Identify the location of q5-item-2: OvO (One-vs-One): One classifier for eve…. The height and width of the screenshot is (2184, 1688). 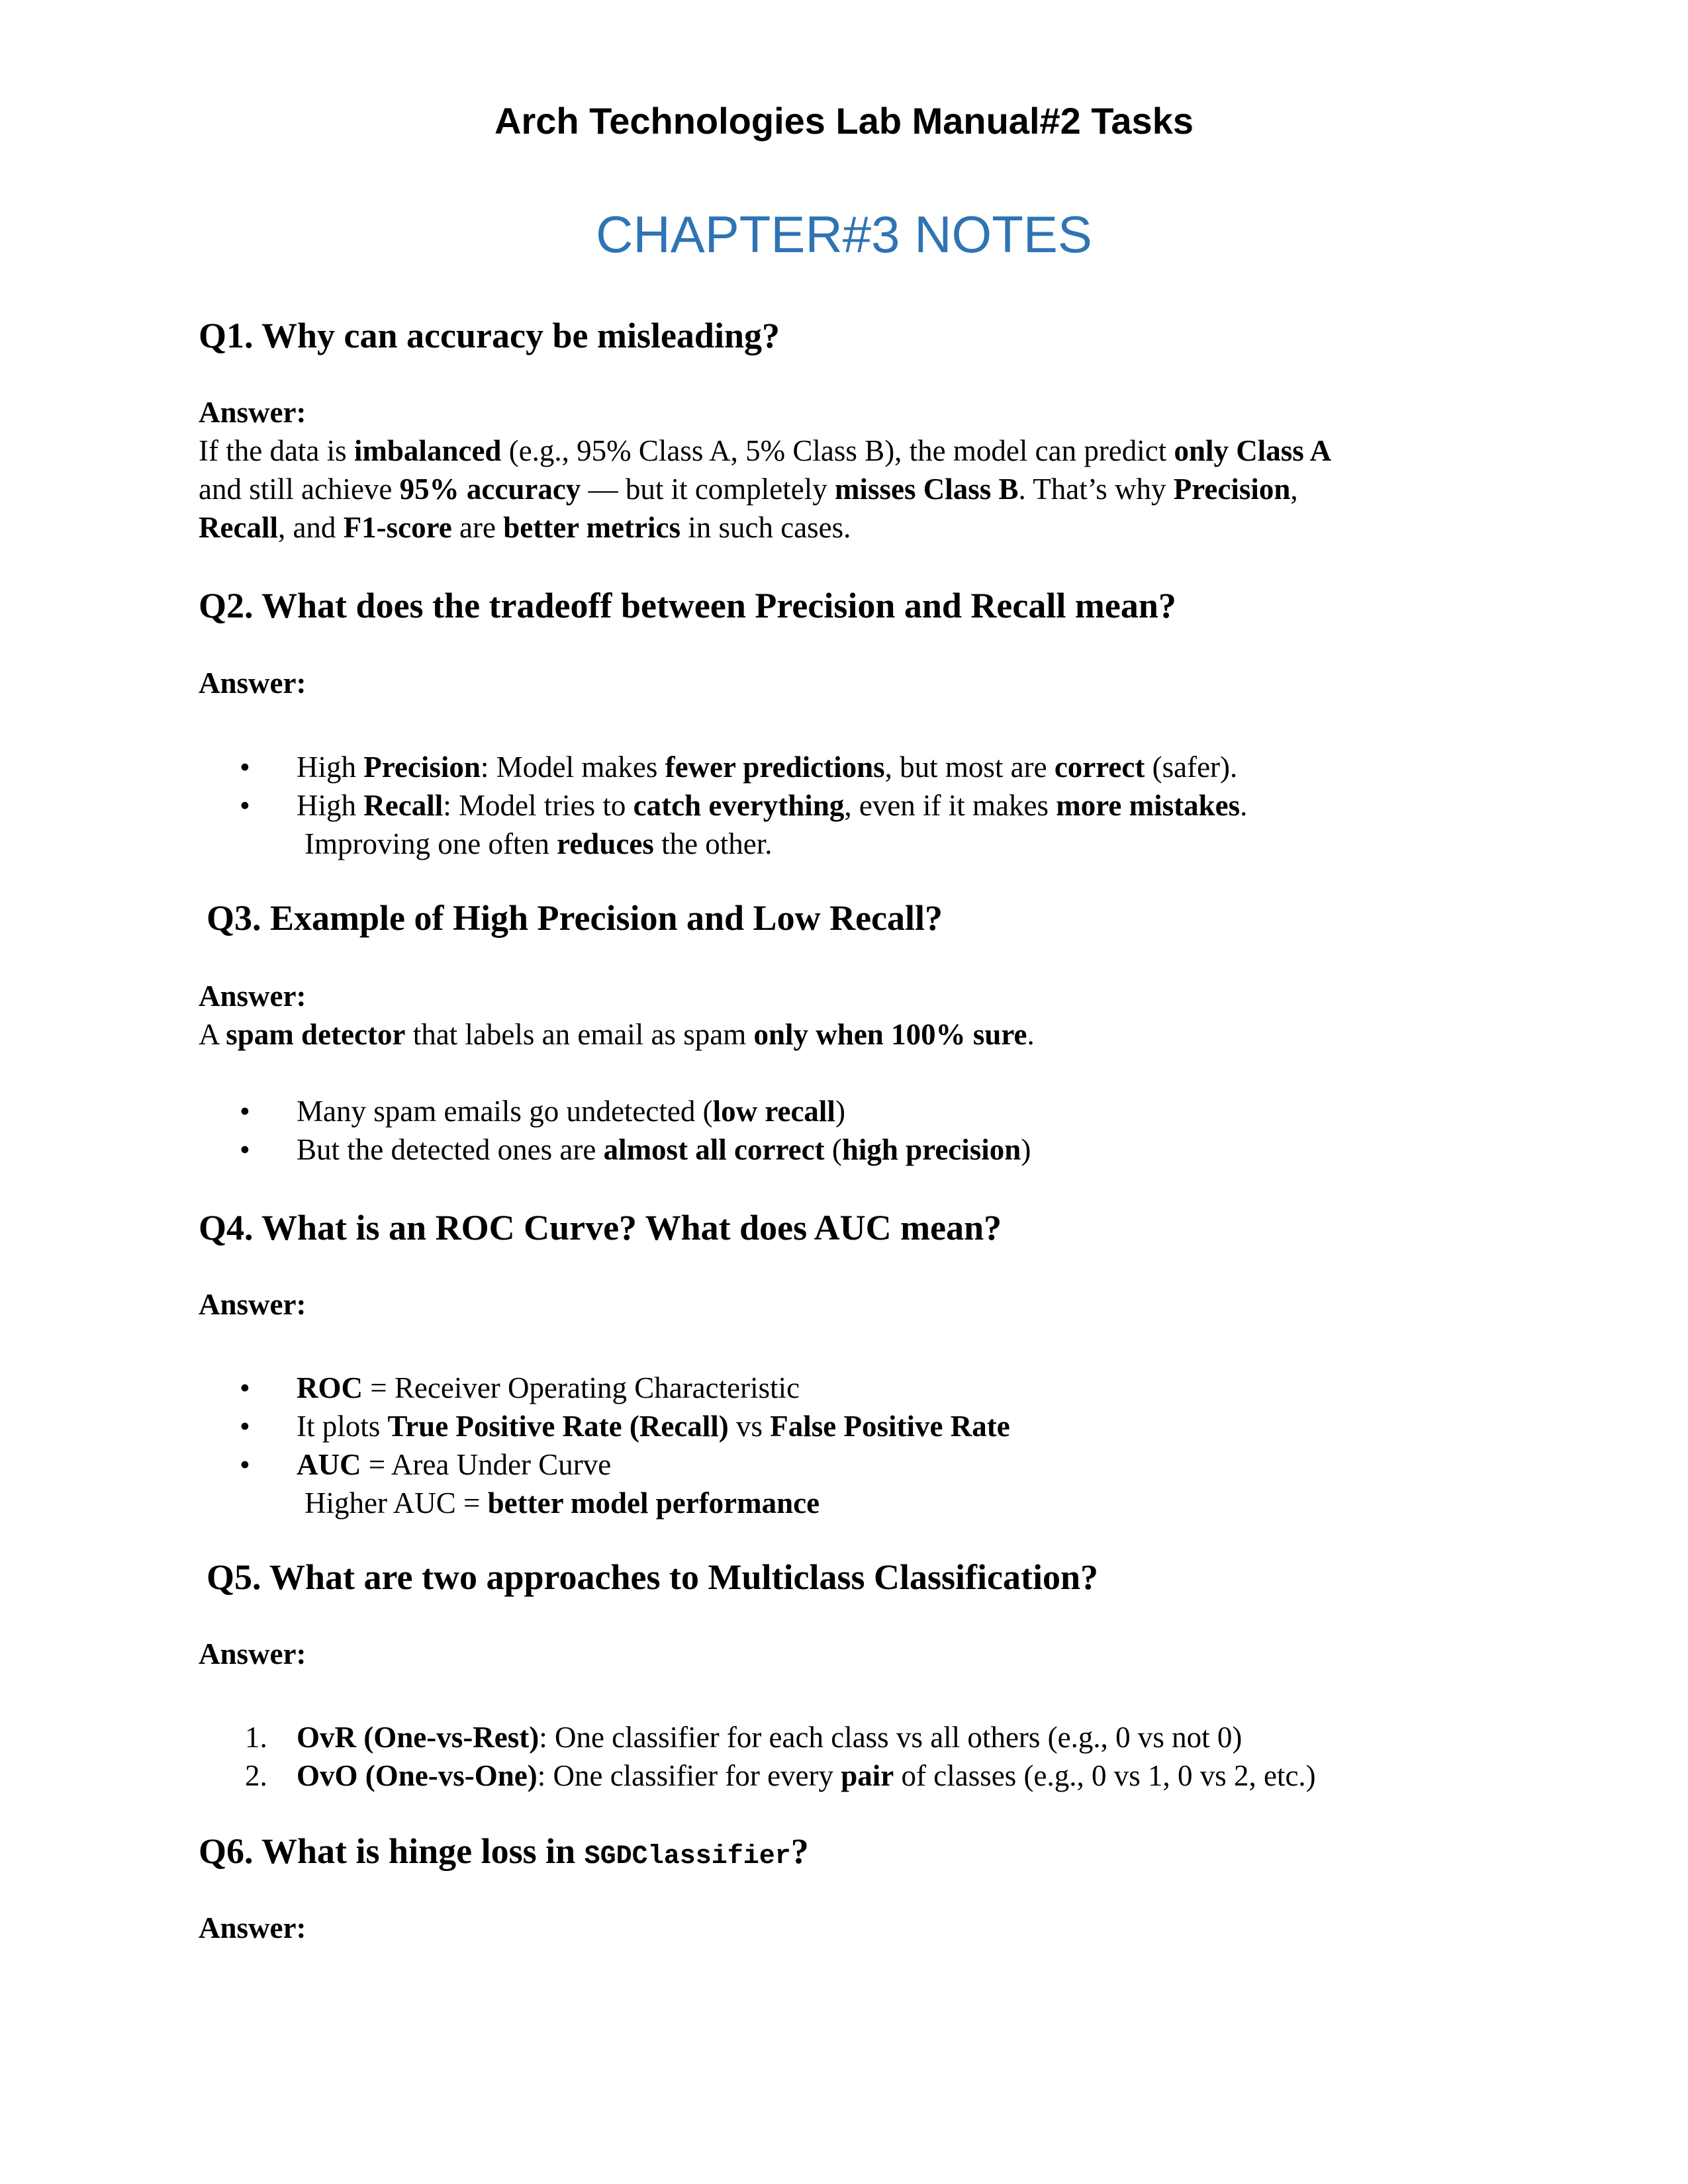
(806, 1775).